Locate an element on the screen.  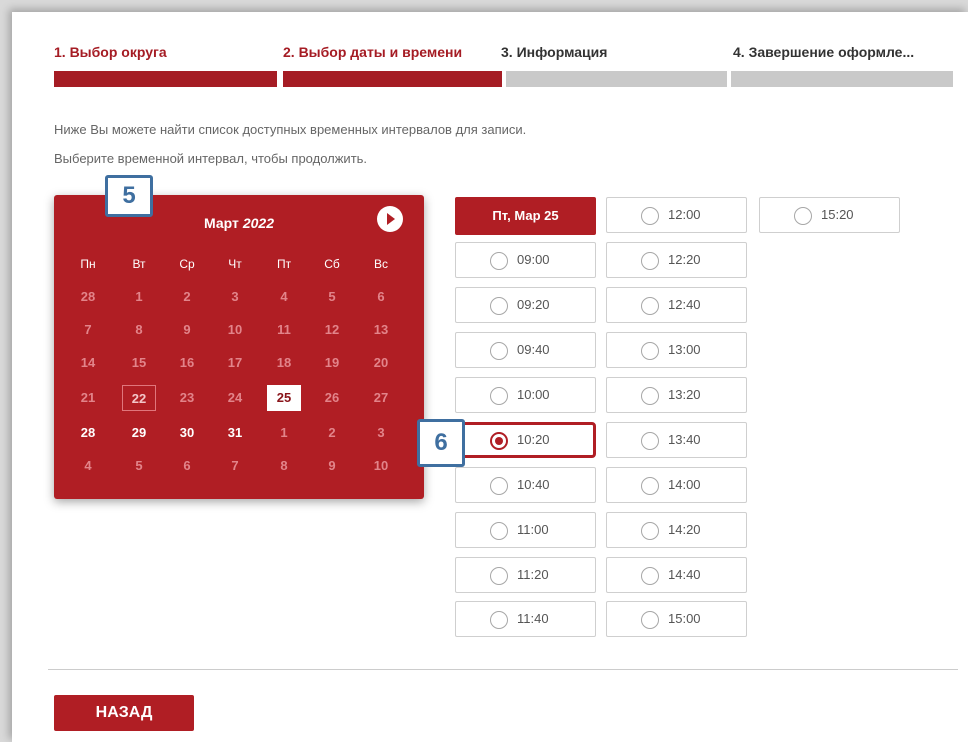
time-slot: 12:40 is located at coordinates (676, 305).